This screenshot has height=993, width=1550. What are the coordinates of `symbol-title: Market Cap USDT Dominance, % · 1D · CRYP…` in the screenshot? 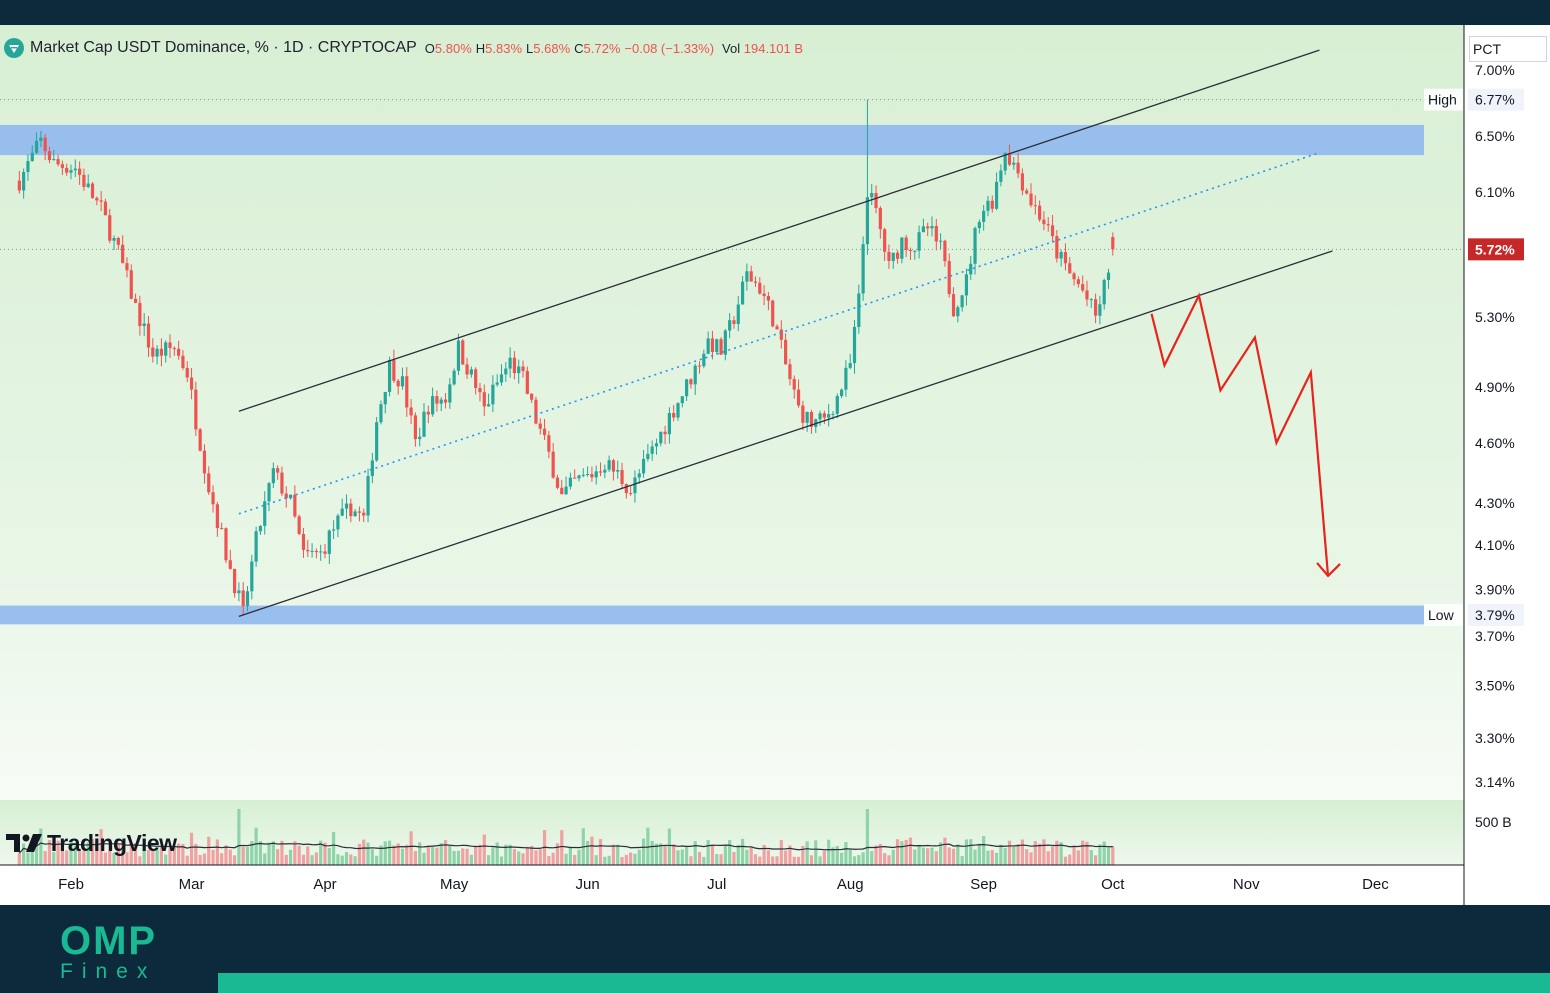 It's located at (223, 48).